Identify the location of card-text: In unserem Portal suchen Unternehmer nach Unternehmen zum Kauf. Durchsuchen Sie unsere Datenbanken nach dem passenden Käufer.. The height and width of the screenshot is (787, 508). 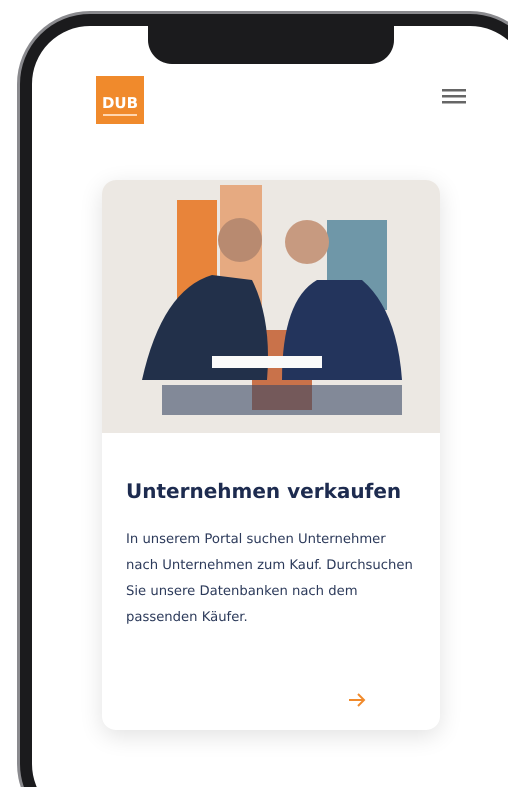
(270, 579).